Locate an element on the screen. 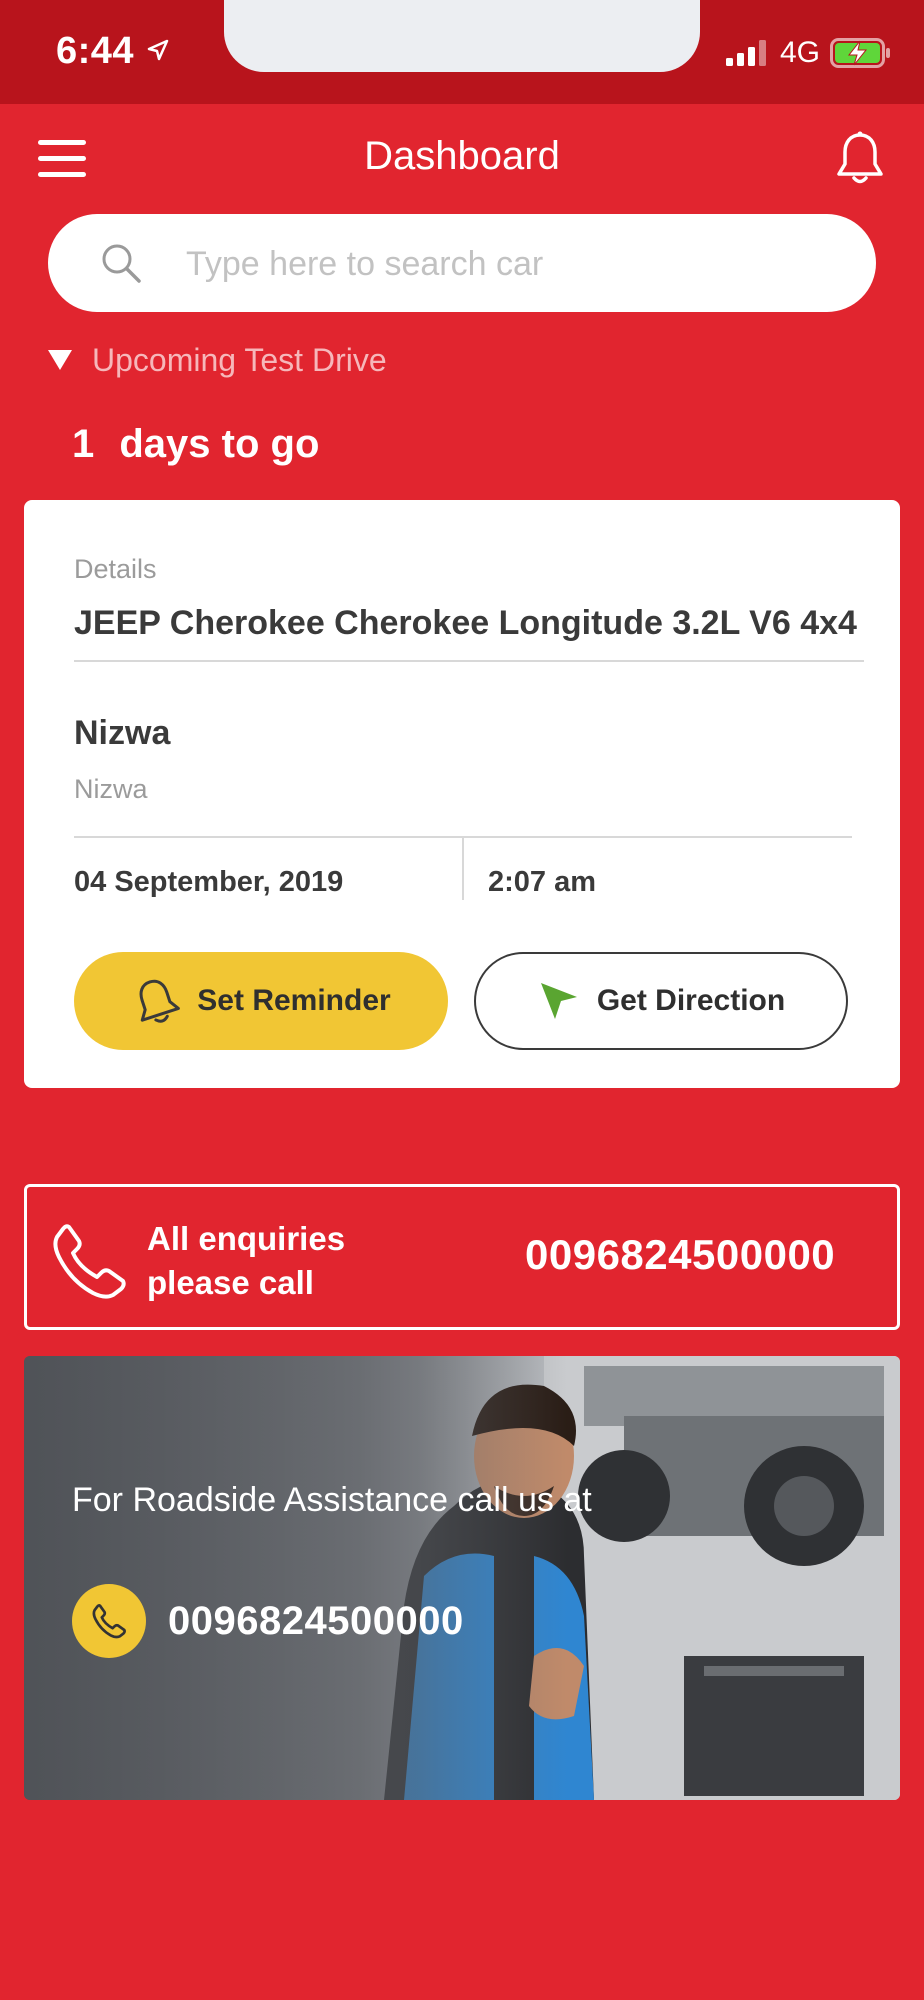 The height and width of the screenshot is (2000, 924). navigation-arrow-icon is located at coordinates (558, 1001).